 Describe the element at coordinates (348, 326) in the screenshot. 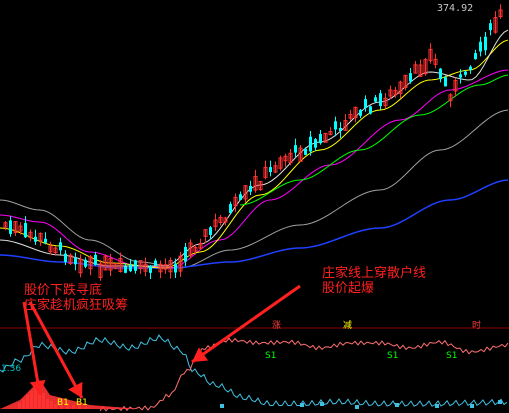

I see `signal-jian: 减` at that location.